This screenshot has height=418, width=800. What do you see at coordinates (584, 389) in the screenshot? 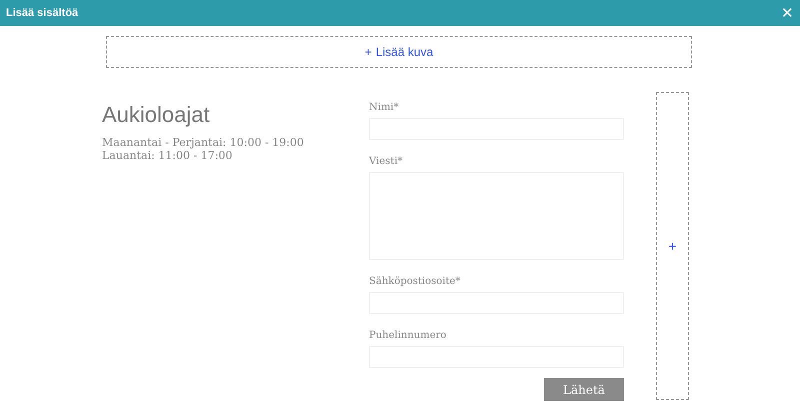
I see `submit-button: Lähetä` at bounding box center [584, 389].